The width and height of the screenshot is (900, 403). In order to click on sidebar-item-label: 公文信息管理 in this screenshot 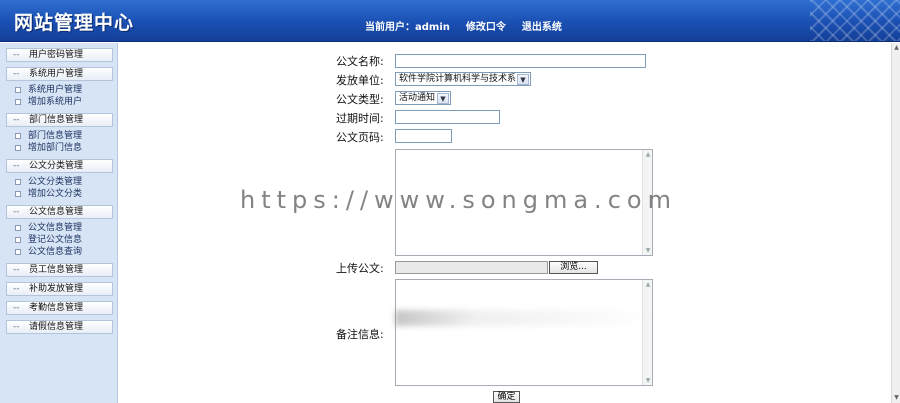, I will do `click(55, 228)`.